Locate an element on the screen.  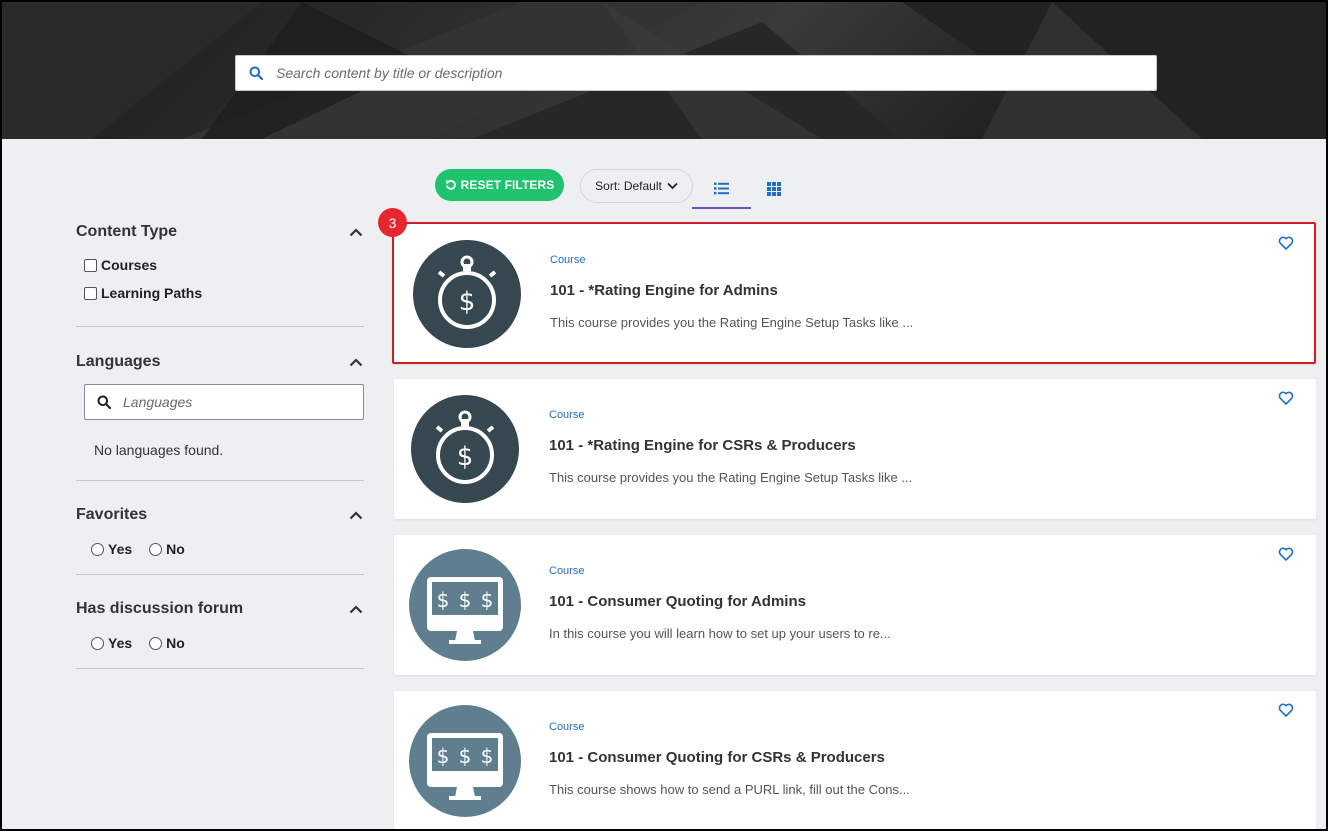
filter-header-content-type: Content Type is located at coordinates (220, 227).